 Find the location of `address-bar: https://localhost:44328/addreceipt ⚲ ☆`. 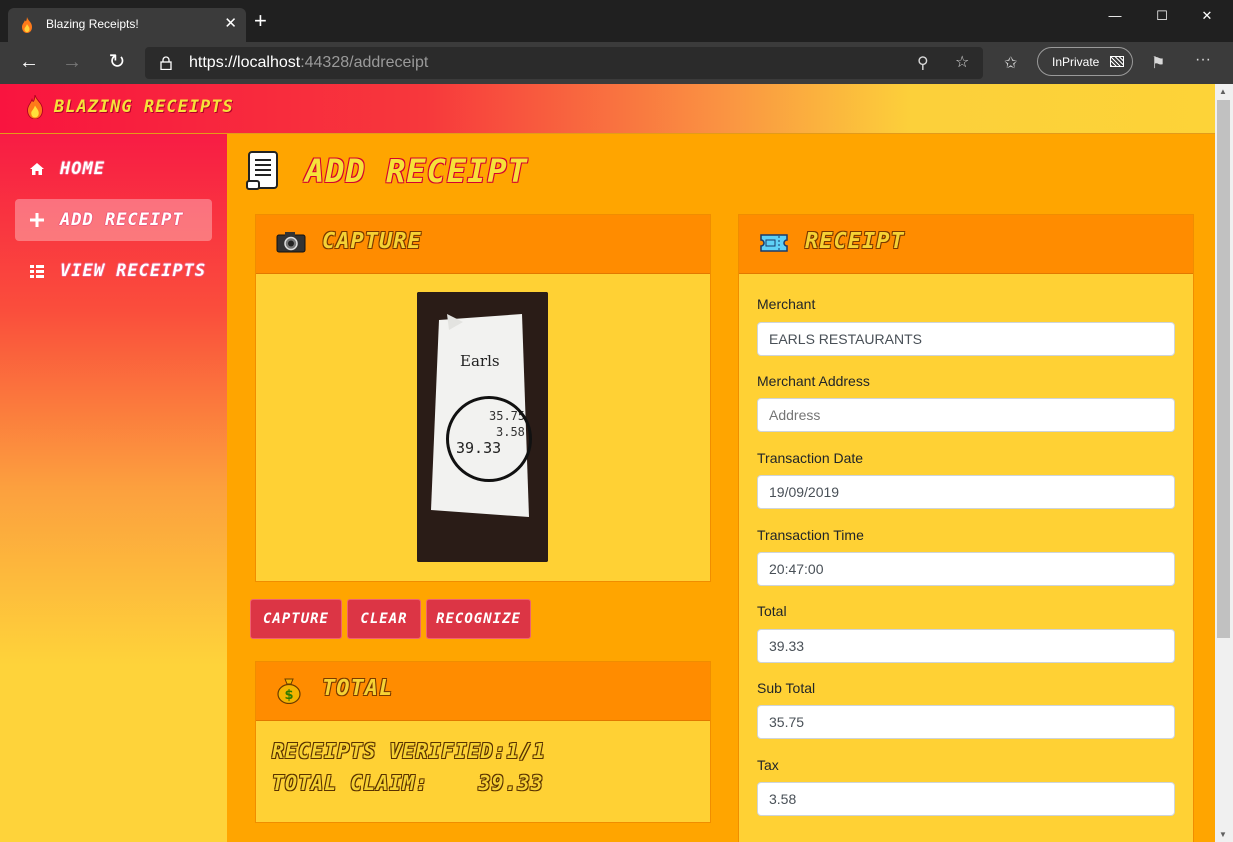

address-bar: https://localhost:44328/addreceipt ⚲ ☆ is located at coordinates (564, 63).